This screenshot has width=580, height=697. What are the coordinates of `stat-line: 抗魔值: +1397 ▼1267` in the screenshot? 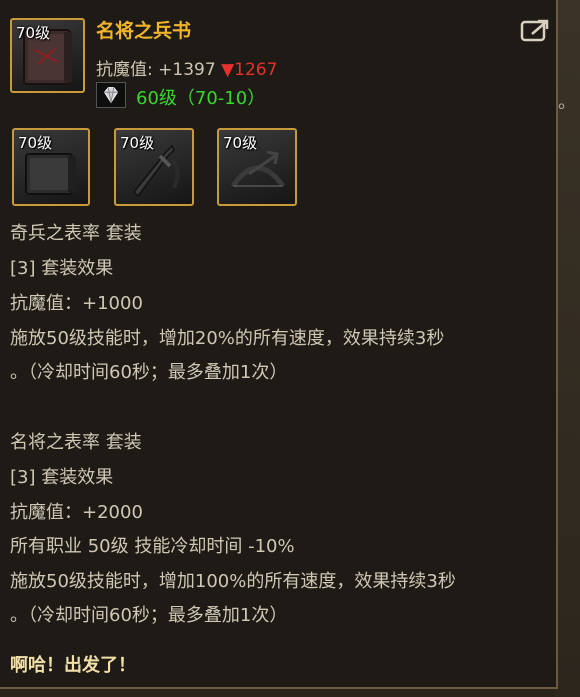 It's located at (186, 67).